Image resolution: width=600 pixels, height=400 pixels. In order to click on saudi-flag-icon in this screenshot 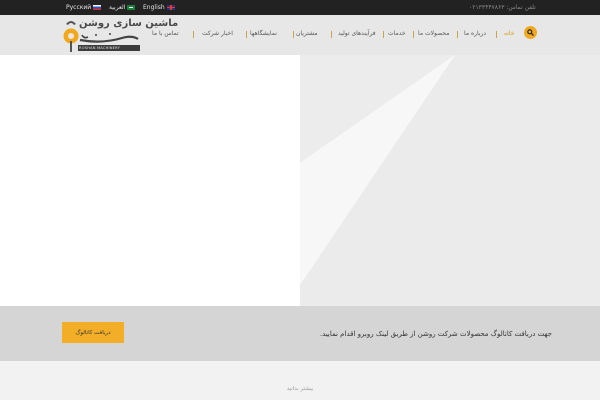, I will do `click(131, 7)`.